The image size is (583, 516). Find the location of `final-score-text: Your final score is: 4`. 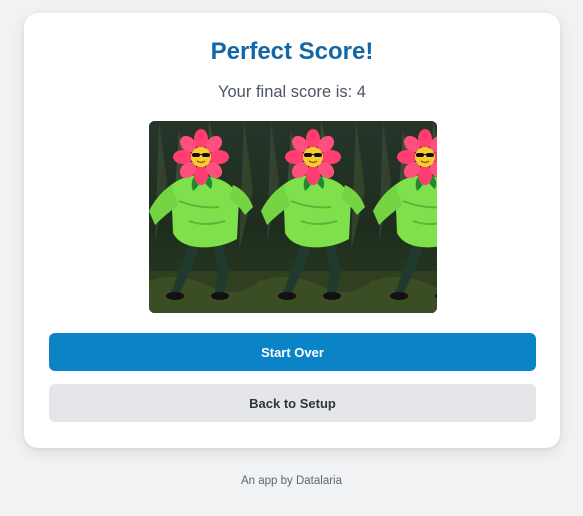

final-score-text: Your final score is: 4 is located at coordinates (292, 92).